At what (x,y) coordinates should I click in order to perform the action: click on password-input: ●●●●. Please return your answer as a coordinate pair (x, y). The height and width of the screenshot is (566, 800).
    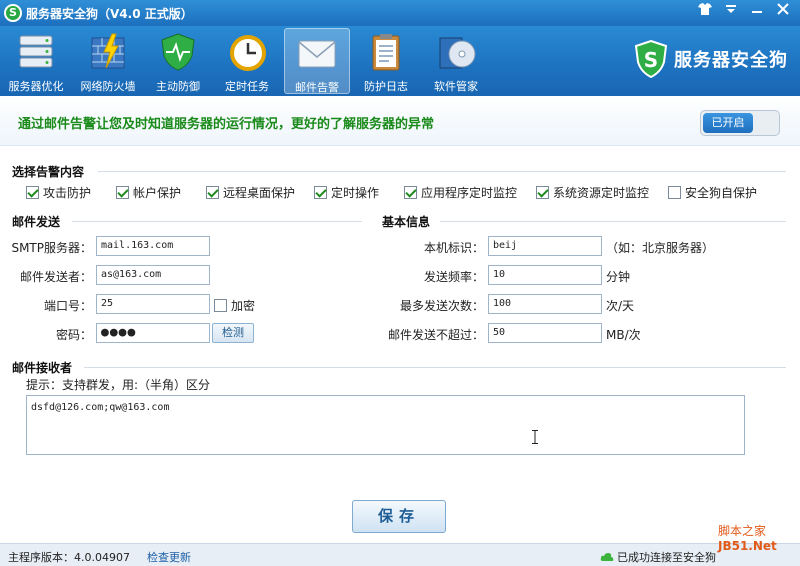
    Looking at the image, I should click on (153, 333).